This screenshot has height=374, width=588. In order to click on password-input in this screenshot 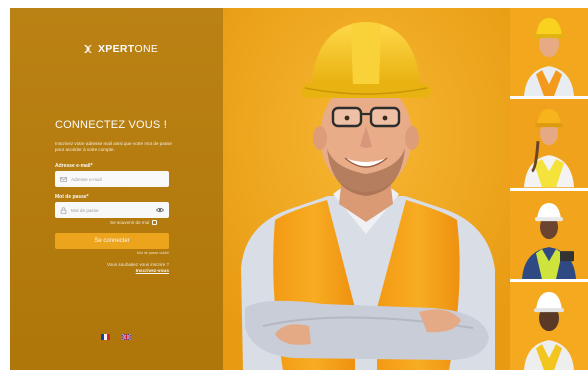, I will do `click(113, 210)`.